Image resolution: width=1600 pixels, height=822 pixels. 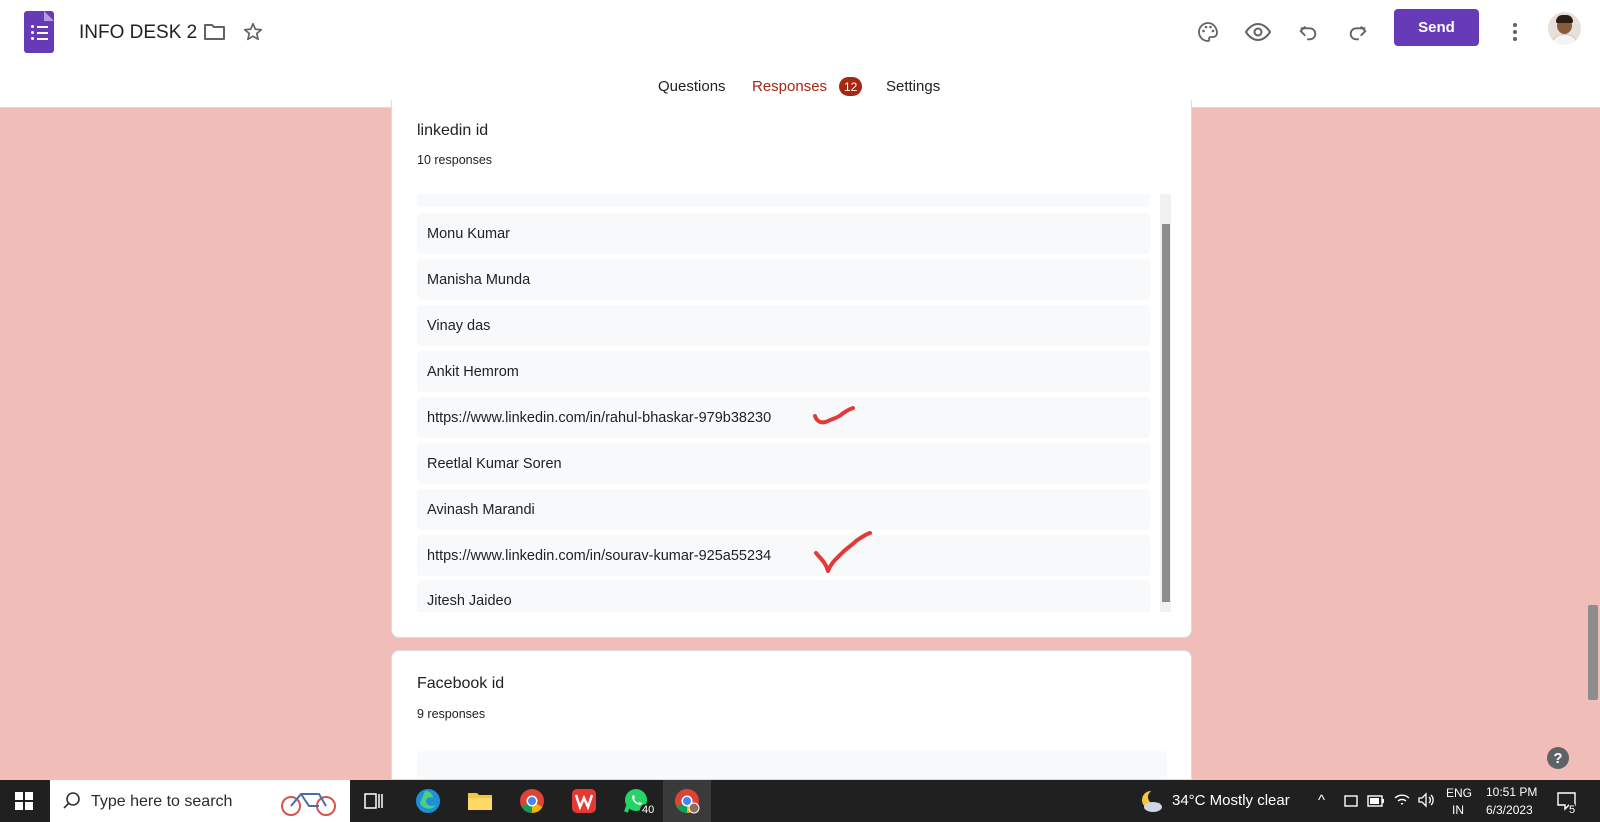 What do you see at coordinates (783, 371) in the screenshot?
I see `list-item: Ankit Hemrom` at bounding box center [783, 371].